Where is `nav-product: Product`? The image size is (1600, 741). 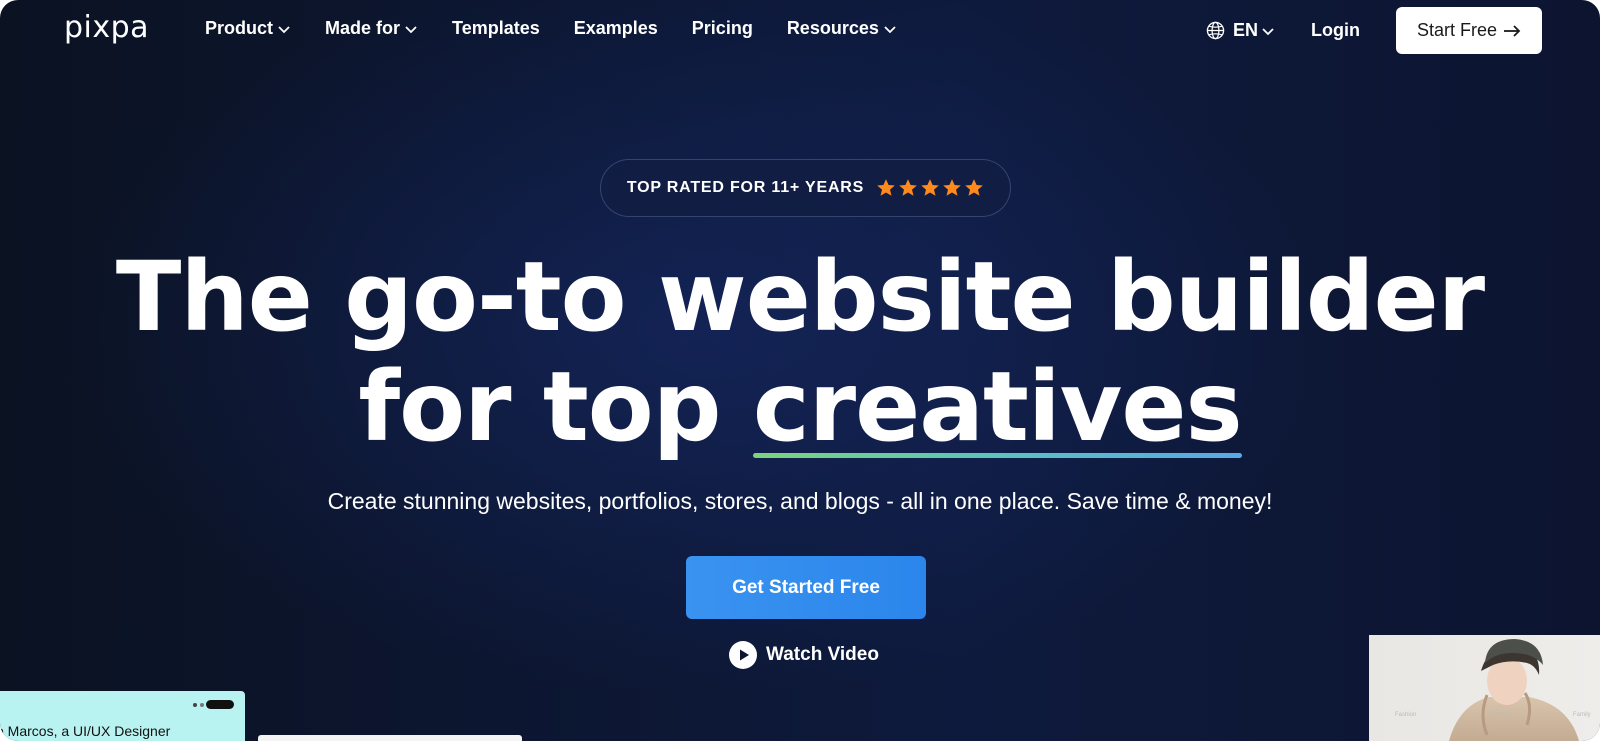 nav-product: Product is located at coordinates (248, 28).